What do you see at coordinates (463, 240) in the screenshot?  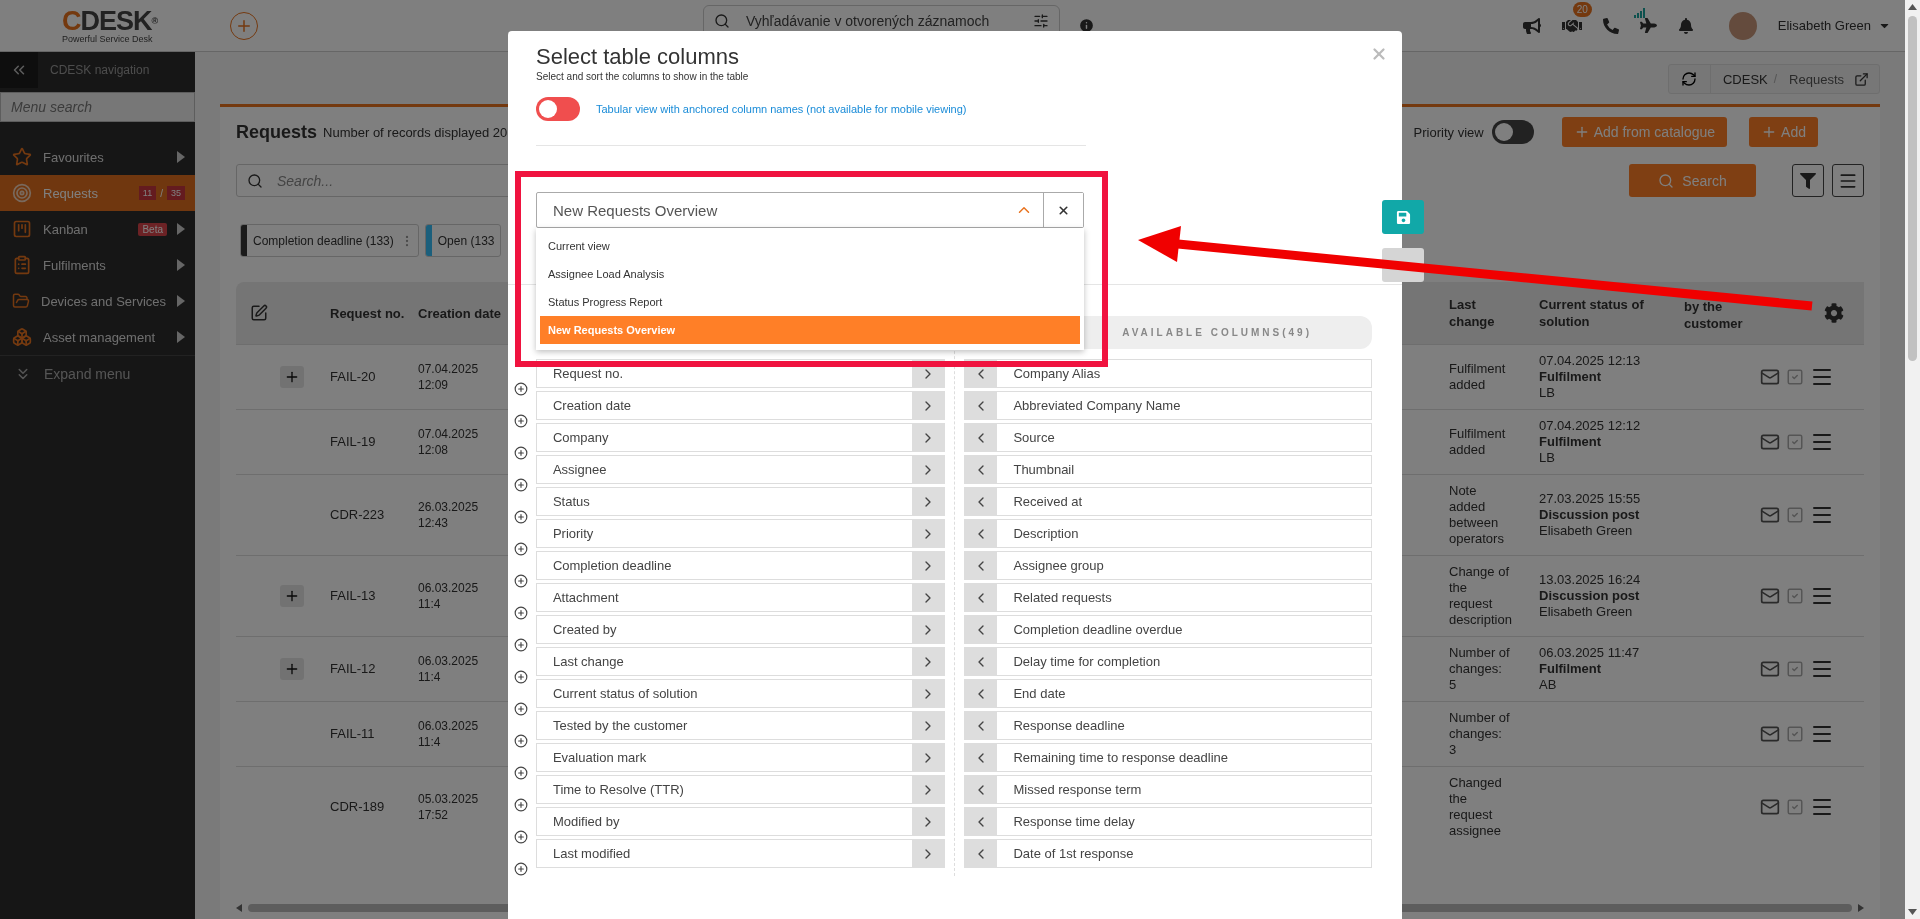 I see `filter-chip: Open (133` at bounding box center [463, 240].